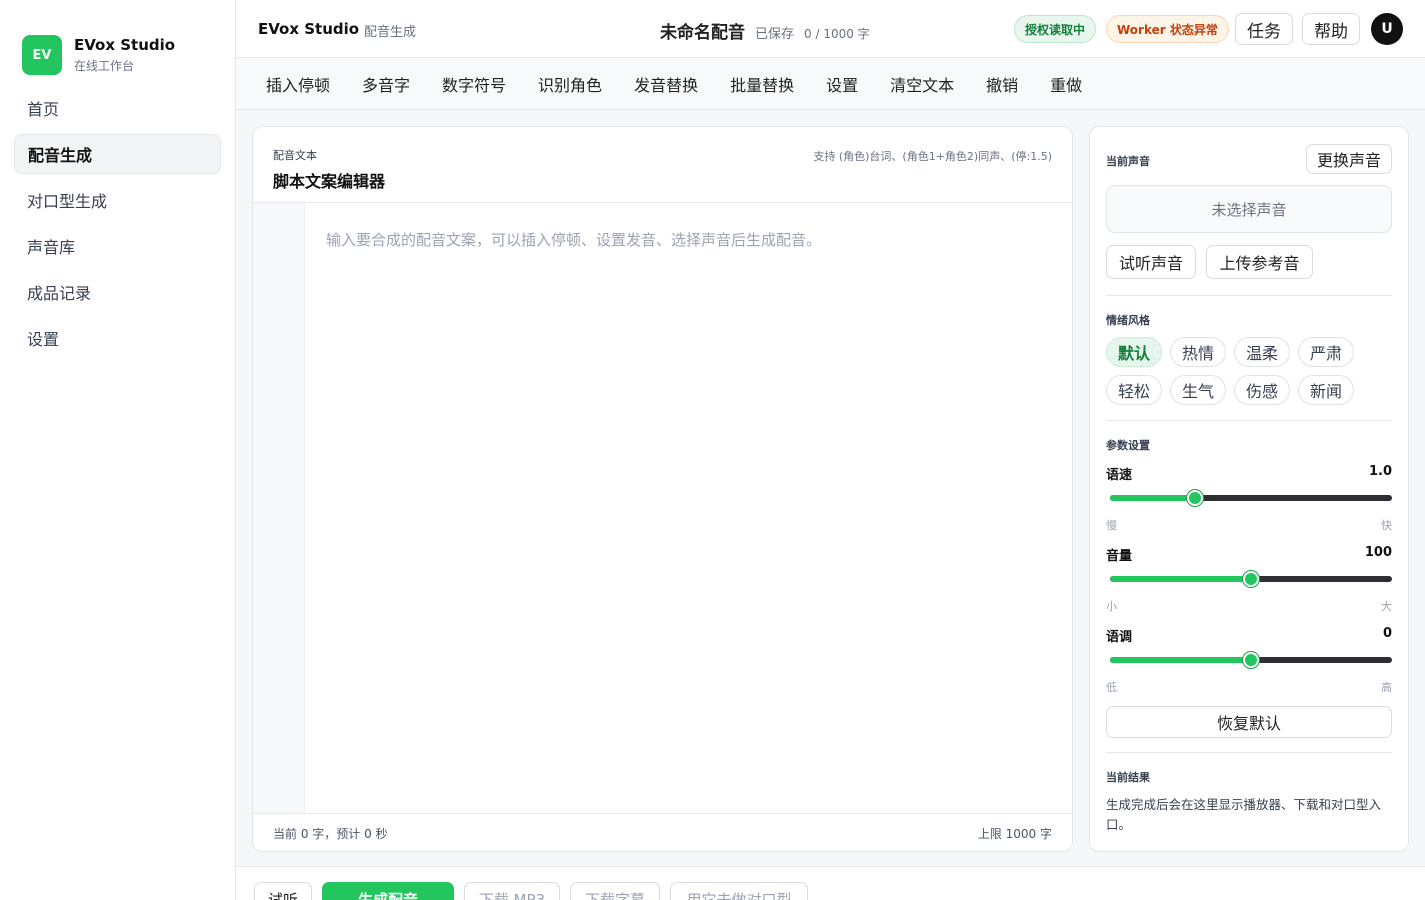 The image size is (1425, 900). What do you see at coordinates (570, 84) in the screenshot?
I see `detect-roles-button: 识别角色` at bounding box center [570, 84].